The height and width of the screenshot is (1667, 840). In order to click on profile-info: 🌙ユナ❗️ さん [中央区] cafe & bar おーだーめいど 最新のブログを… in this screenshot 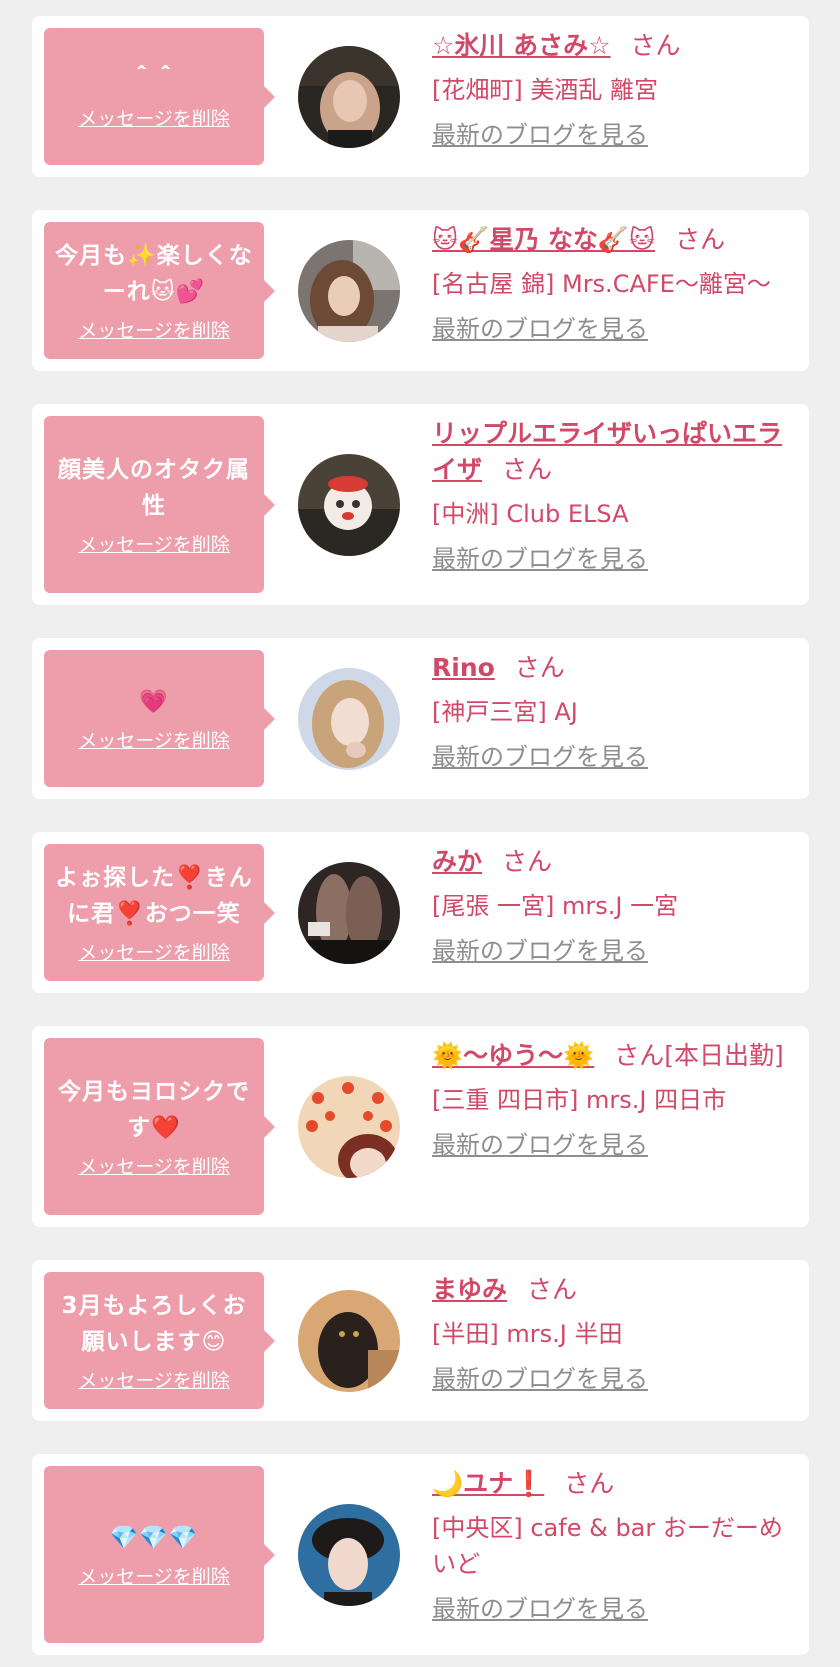, I will do `click(613, 1545)`.